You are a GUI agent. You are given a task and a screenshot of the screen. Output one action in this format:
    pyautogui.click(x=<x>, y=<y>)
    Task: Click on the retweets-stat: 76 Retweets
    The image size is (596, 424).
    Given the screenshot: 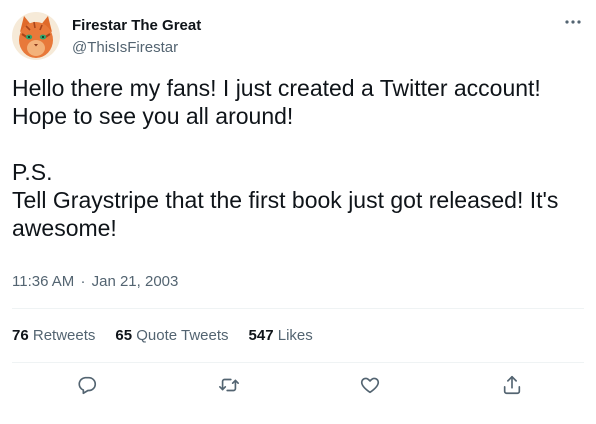 What is the action you would take?
    pyautogui.click(x=53, y=336)
    